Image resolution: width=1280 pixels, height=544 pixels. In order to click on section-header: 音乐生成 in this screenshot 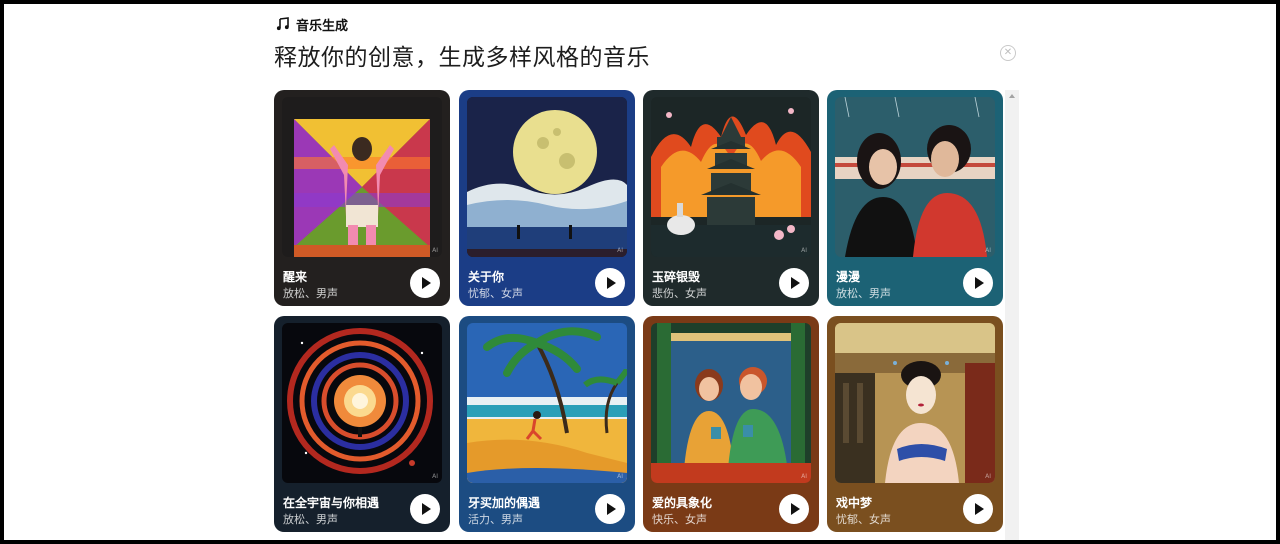, I will do `click(312, 24)`.